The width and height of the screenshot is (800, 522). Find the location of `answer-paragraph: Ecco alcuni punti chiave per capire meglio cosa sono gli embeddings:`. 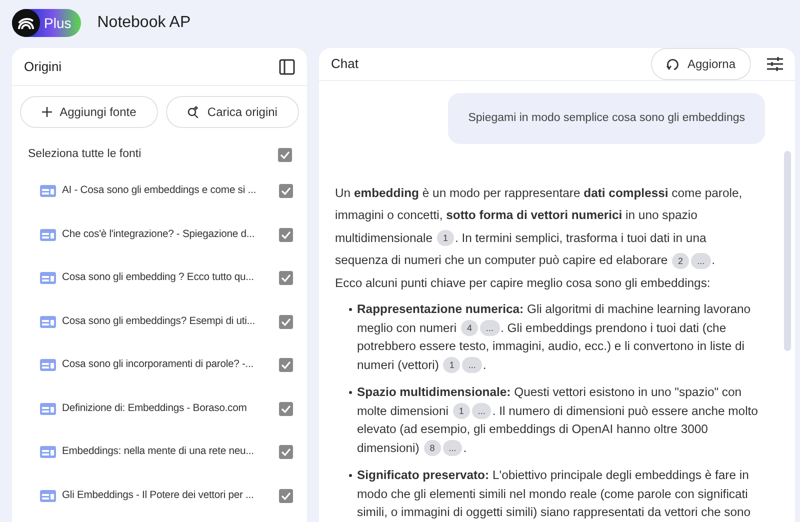

answer-paragraph: Ecco alcuni punti chiave per capire meglio cosa sono gli embeddings: is located at coordinates (523, 283).